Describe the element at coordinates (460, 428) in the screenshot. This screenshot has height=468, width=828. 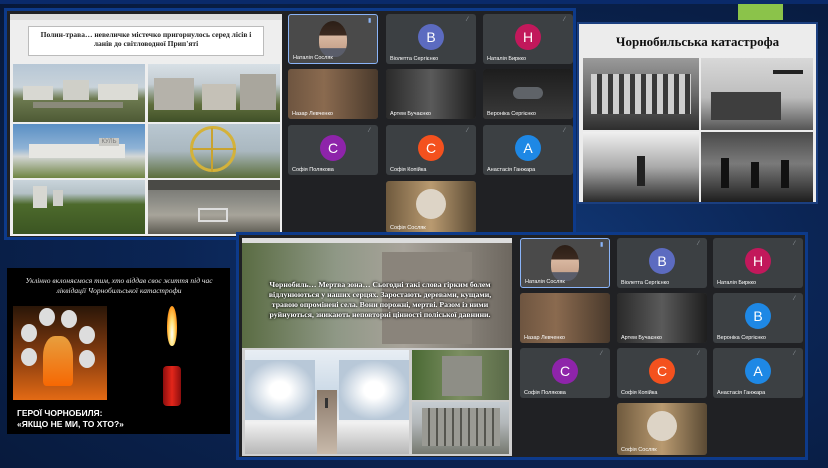
I see `abandoned-block-photo` at that location.